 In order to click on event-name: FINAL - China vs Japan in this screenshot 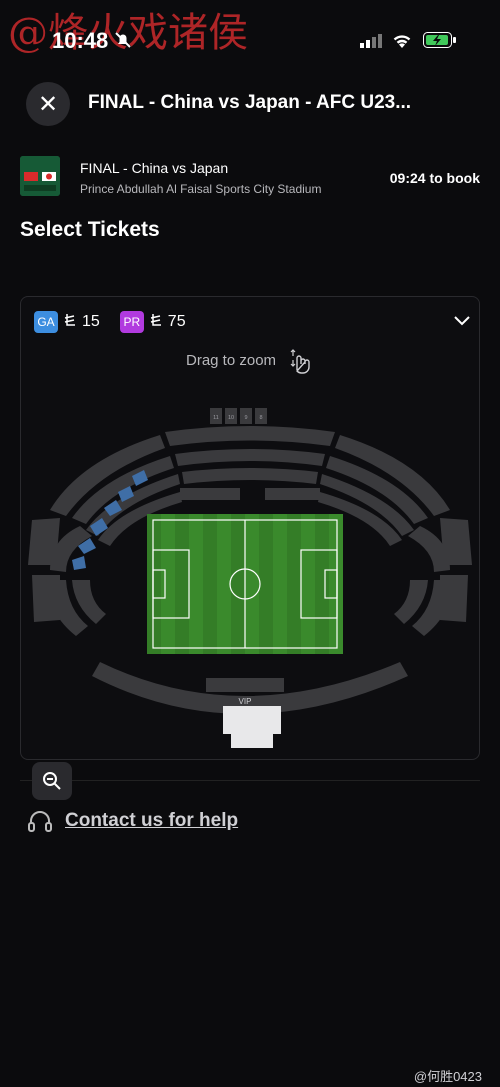, I will do `click(154, 168)`.